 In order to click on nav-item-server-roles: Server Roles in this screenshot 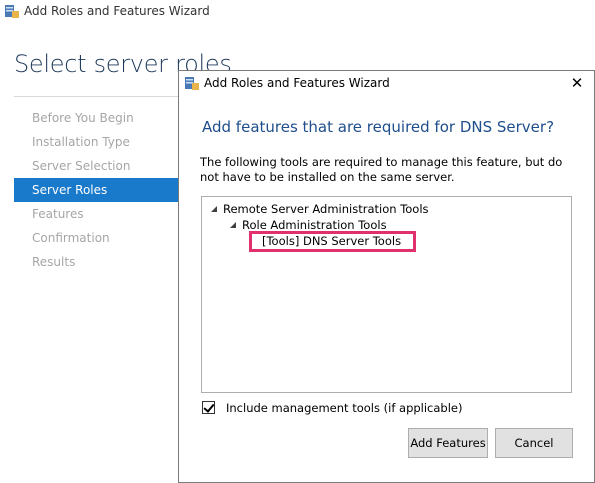, I will do `click(96, 190)`.